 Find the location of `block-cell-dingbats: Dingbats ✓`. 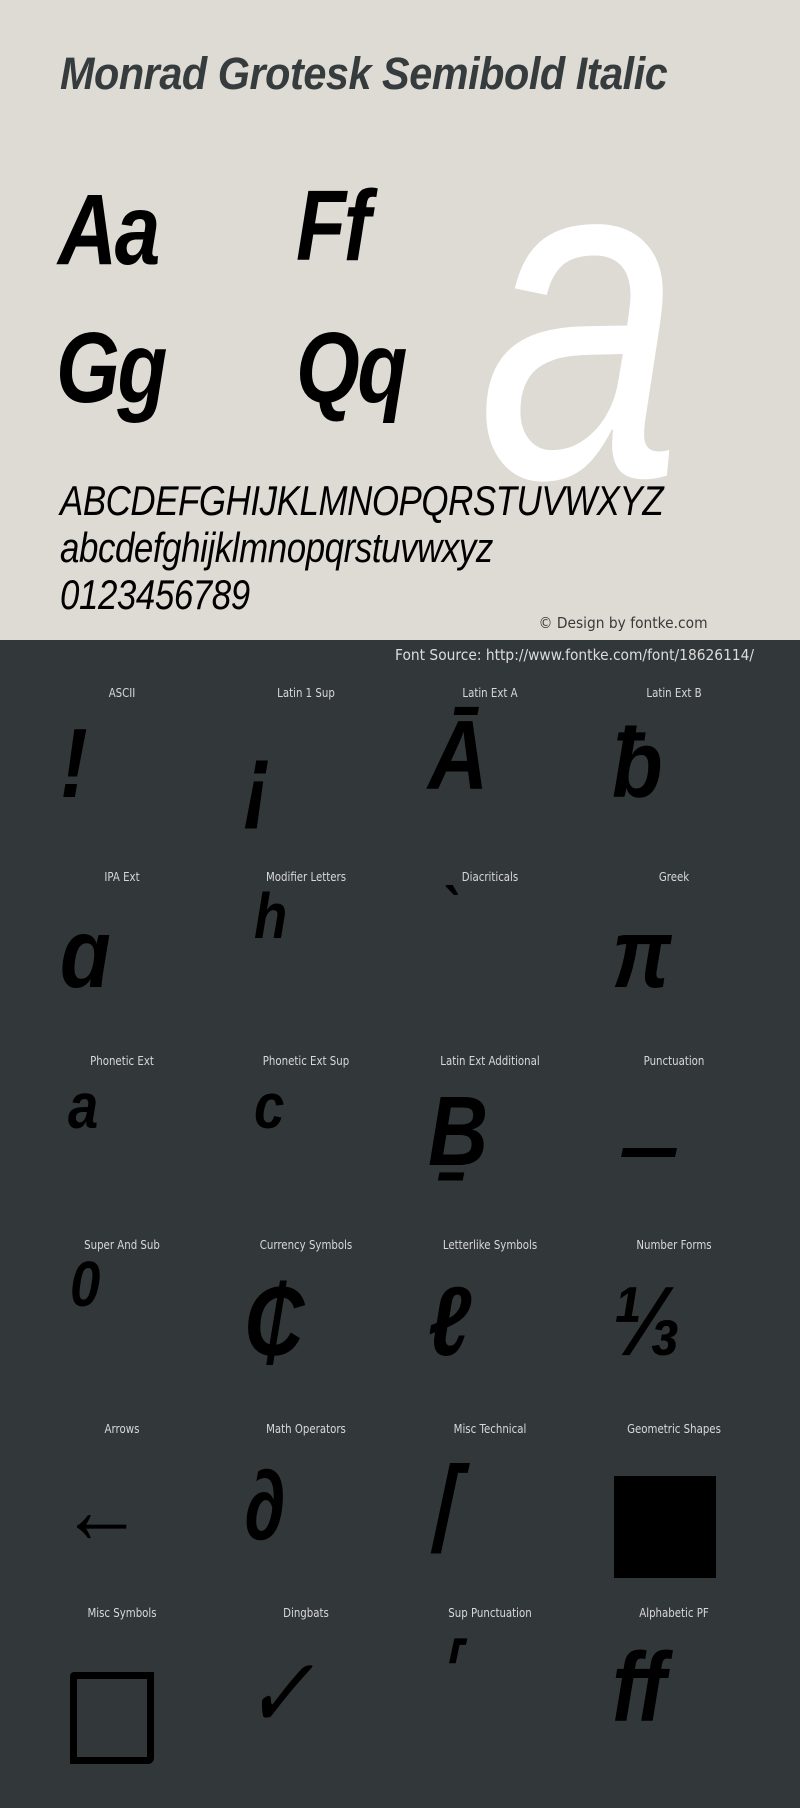

block-cell-dingbats: Dingbats ✓ is located at coordinates (306, 1692).